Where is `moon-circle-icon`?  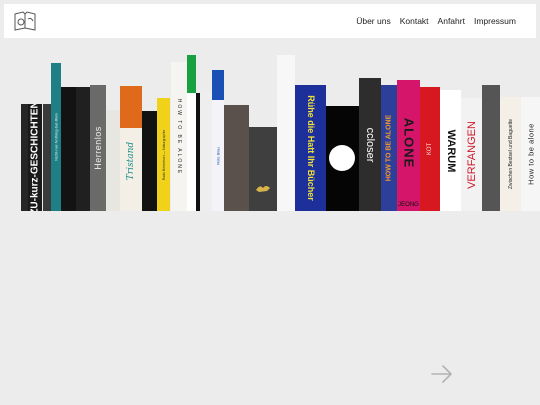
moon-circle-icon is located at coordinates (342, 158).